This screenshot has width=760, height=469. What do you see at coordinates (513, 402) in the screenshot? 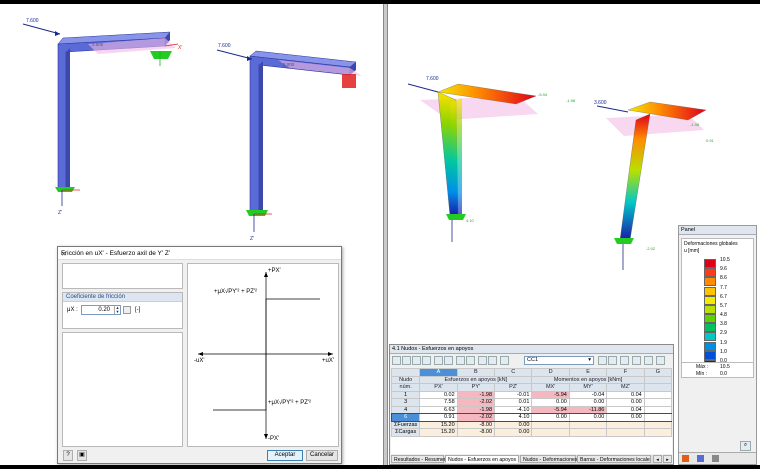
I see `cell: 0.01` at bounding box center [513, 402].